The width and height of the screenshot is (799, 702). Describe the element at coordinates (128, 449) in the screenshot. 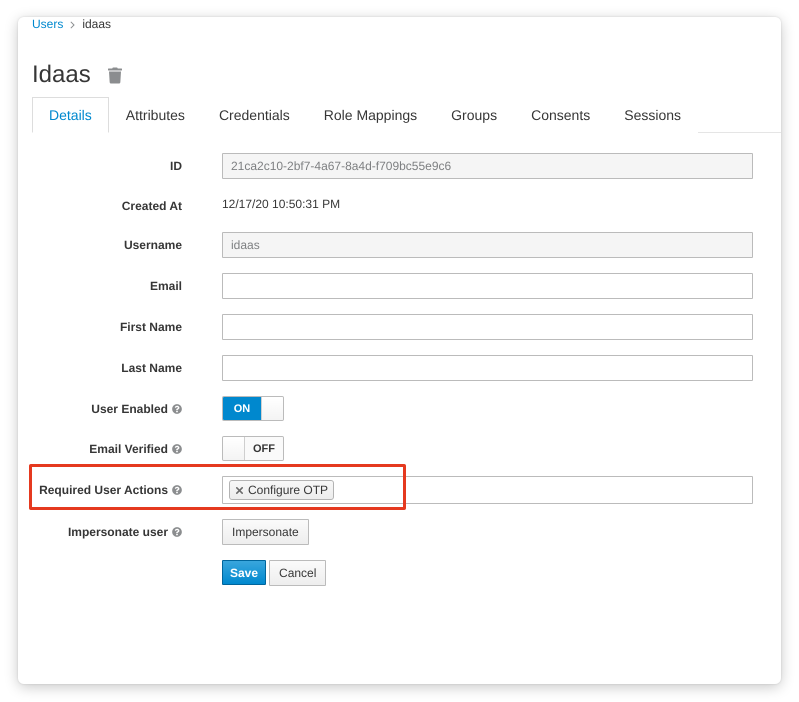

I see `field-label: Email Verified` at that location.